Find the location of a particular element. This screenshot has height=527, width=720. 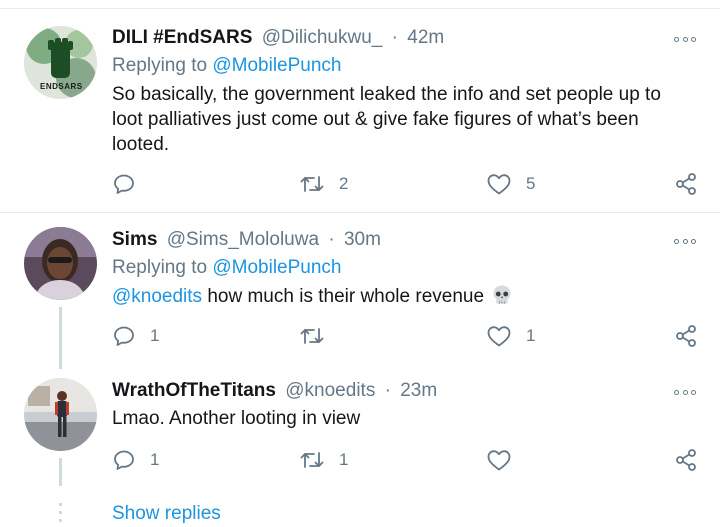

retweet-button is located at coordinates (319, 336).